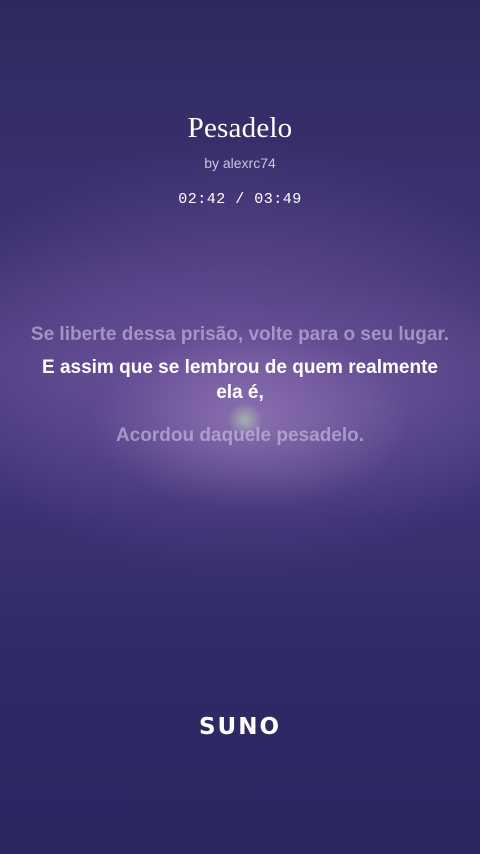 The width and height of the screenshot is (480, 854). What do you see at coordinates (240, 727) in the screenshot?
I see `suno-logo: SUNO` at bounding box center [240, 727].